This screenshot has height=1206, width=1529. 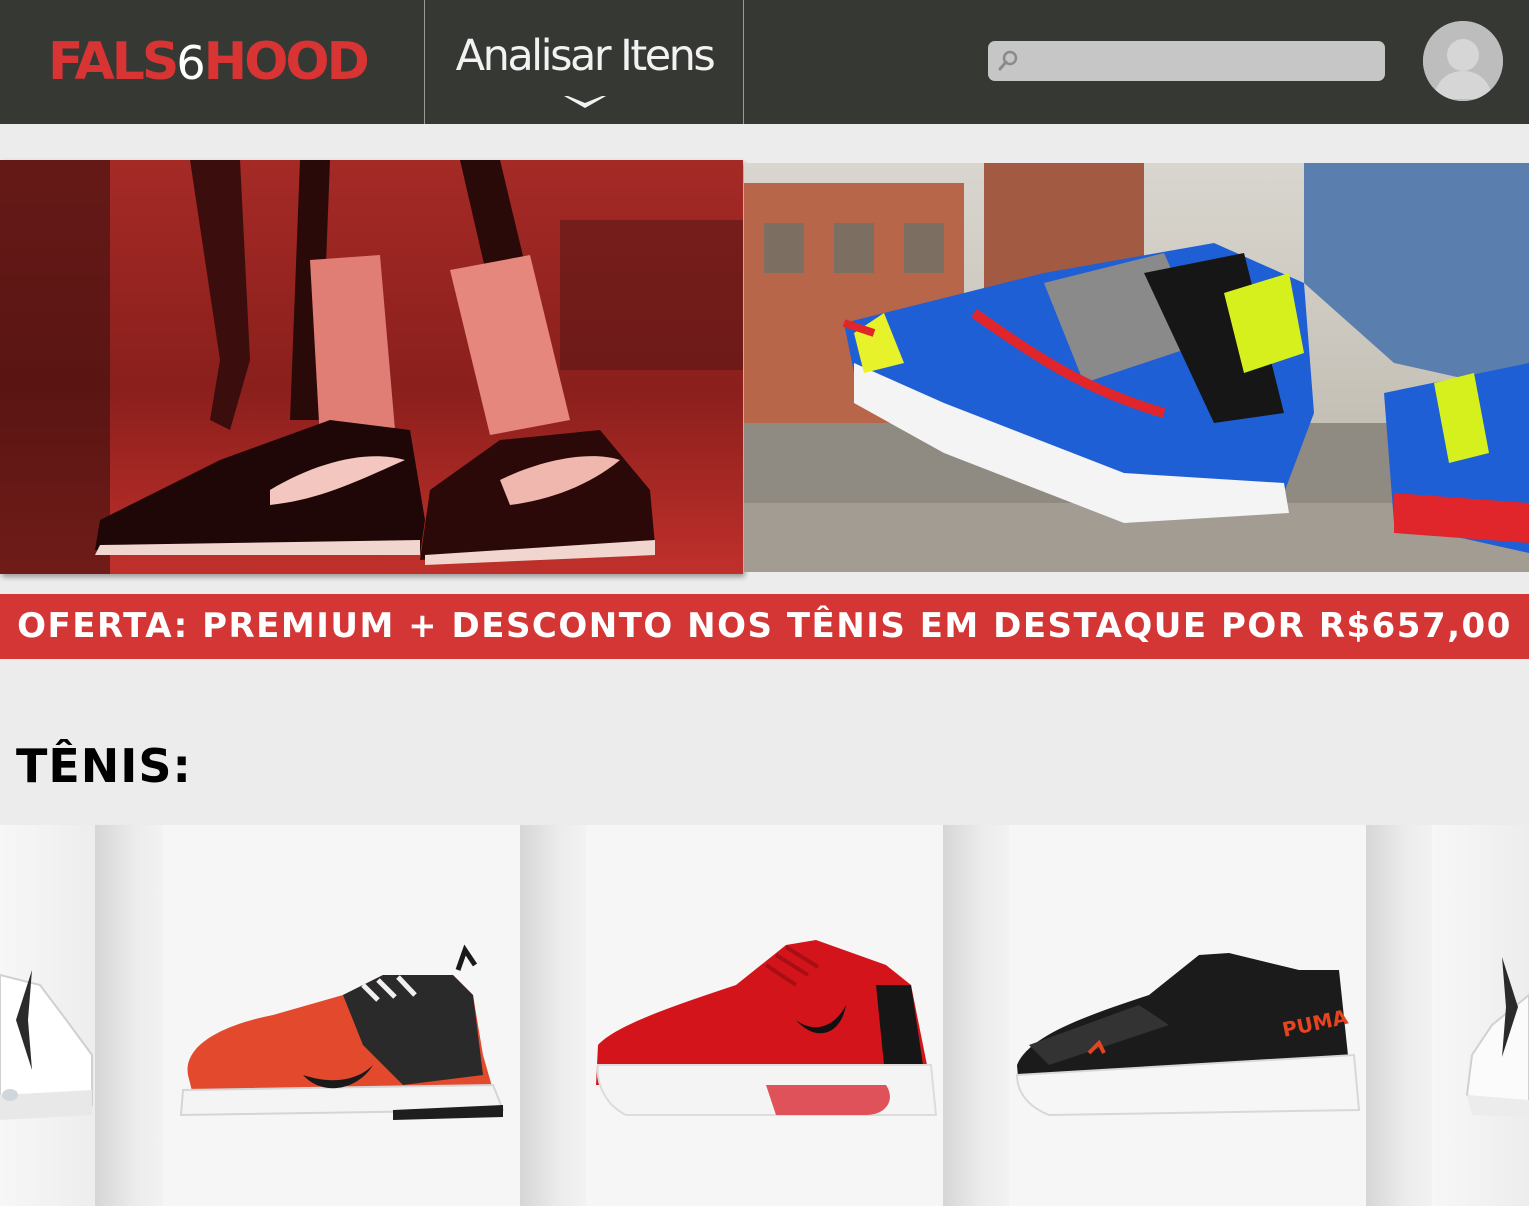 What do you see at coordinates (1509, 1007) in the screenshot?
I see `chevron-right-icon` at bounding box center [1509, 1007].